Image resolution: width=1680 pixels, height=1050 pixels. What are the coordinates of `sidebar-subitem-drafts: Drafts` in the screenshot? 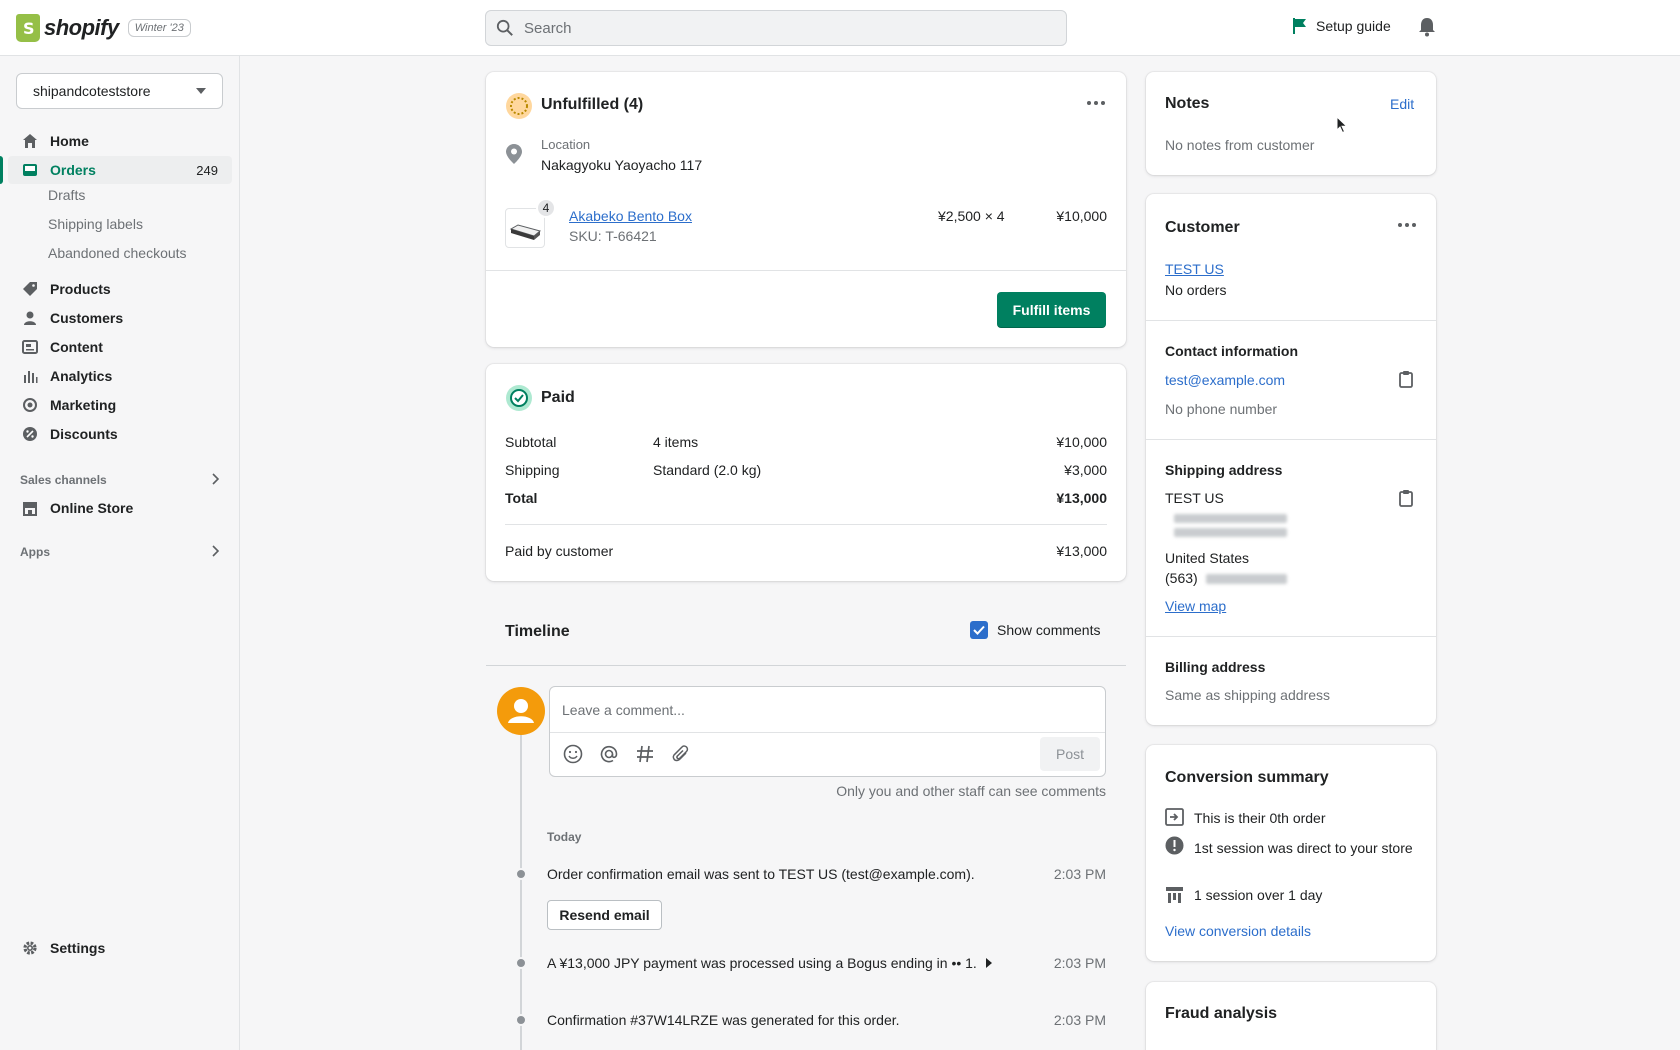 It's located at (66, 195).